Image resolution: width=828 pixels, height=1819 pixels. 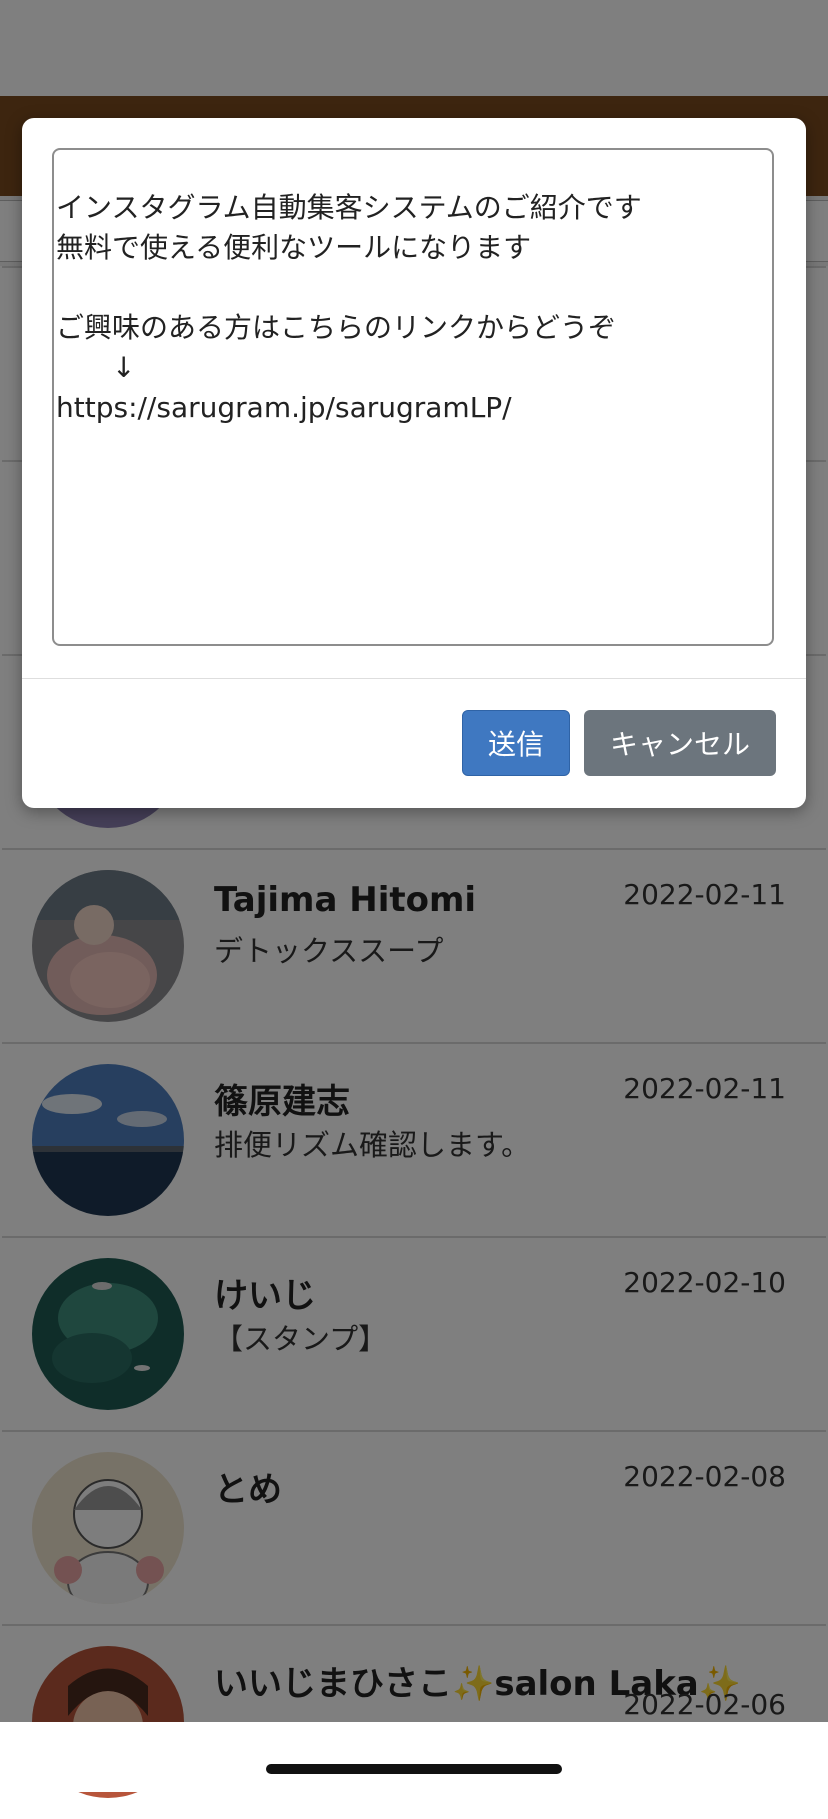 What do you see at coordinates (414, 1757) in the screenshot?
I see `bottom-bar` at bounding box center [414, 1757].